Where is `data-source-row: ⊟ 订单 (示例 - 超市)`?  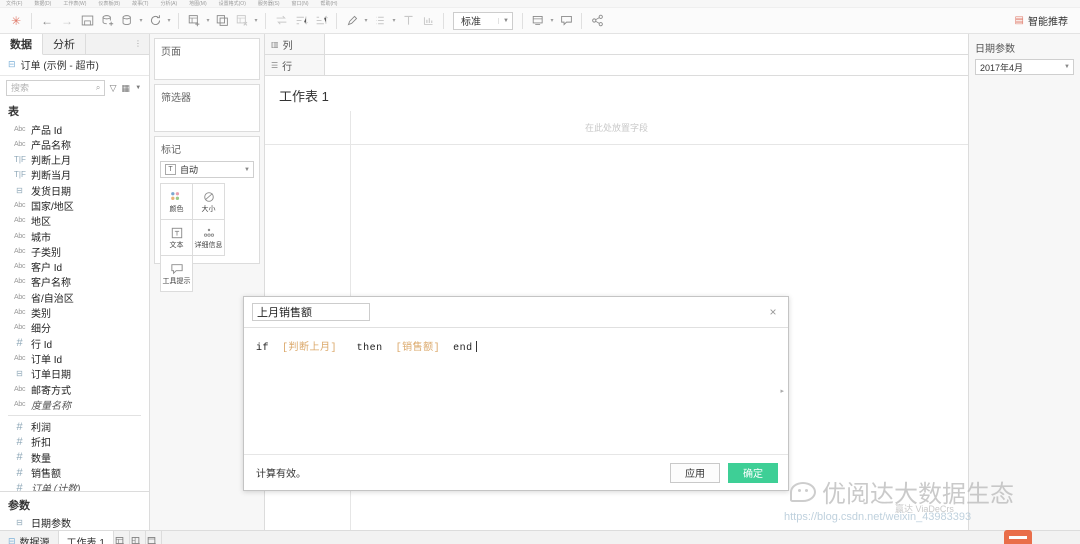 data-source-row: ⊟ 订单 (示例 - 超市) is located at coordinates (74, 65).